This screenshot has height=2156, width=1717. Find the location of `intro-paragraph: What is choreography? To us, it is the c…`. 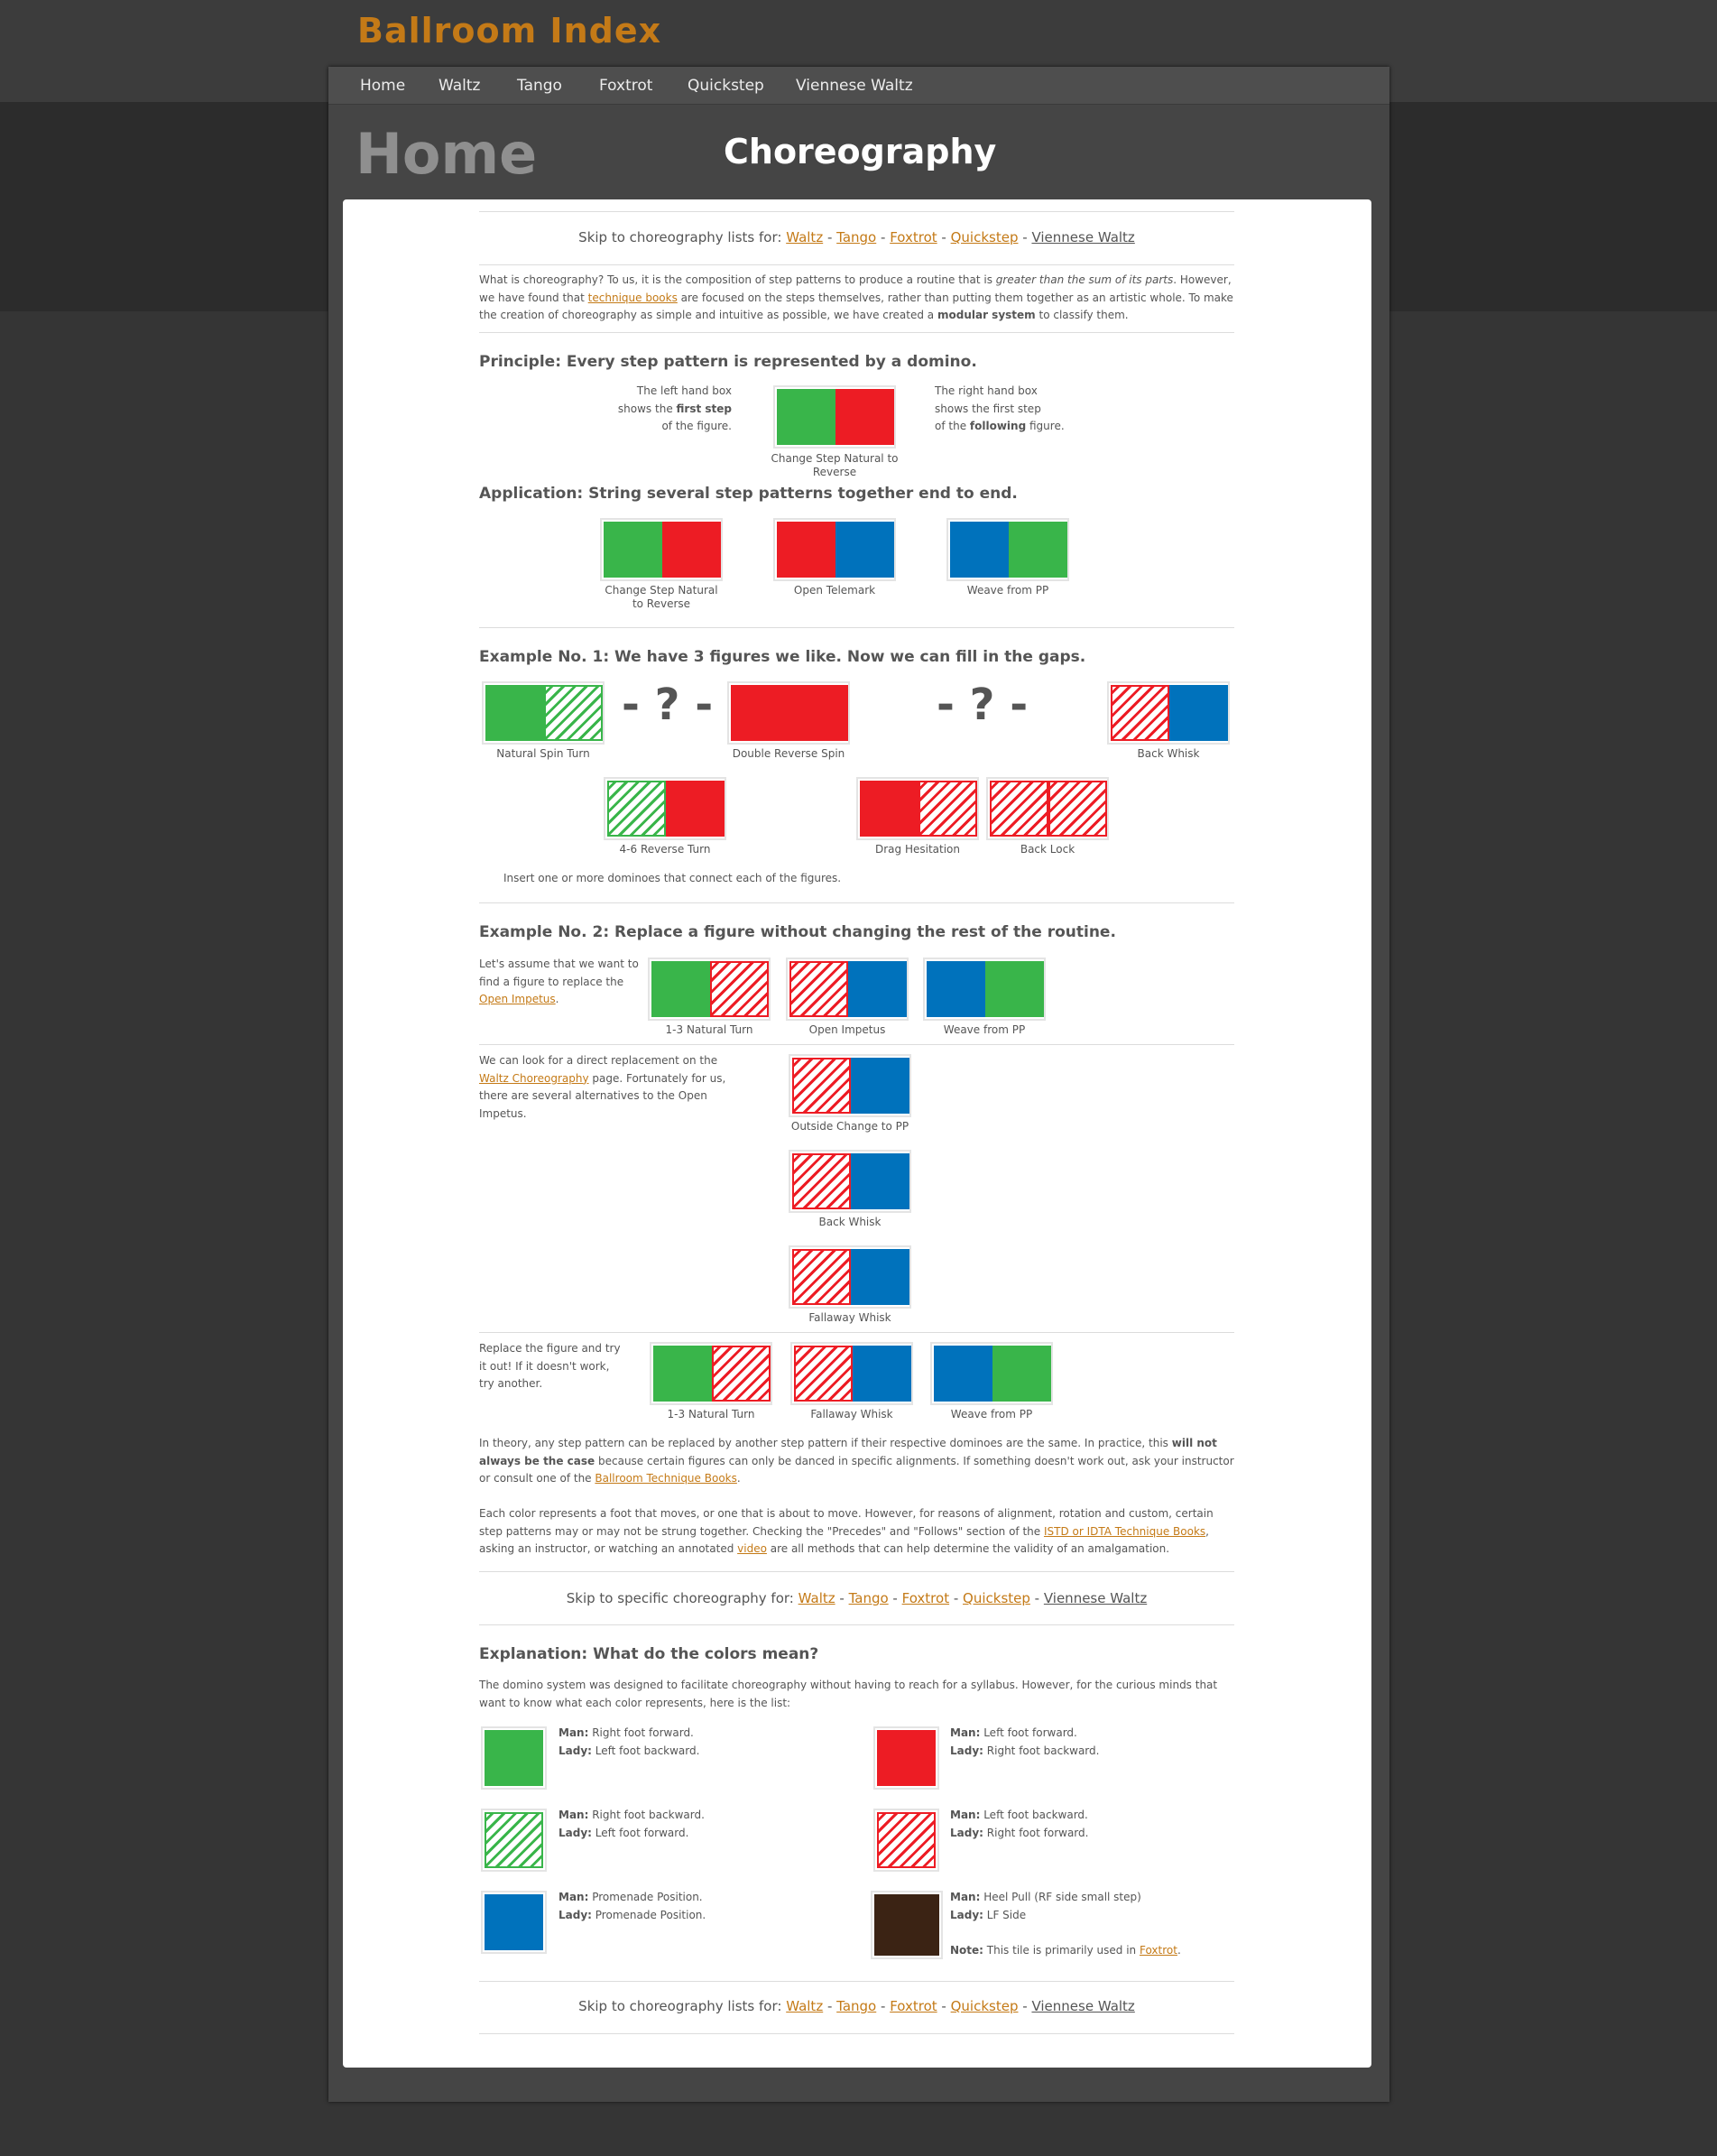

intro-paragraph: What is choreography? To us, it is the c… is located at coordinates (856, 297).